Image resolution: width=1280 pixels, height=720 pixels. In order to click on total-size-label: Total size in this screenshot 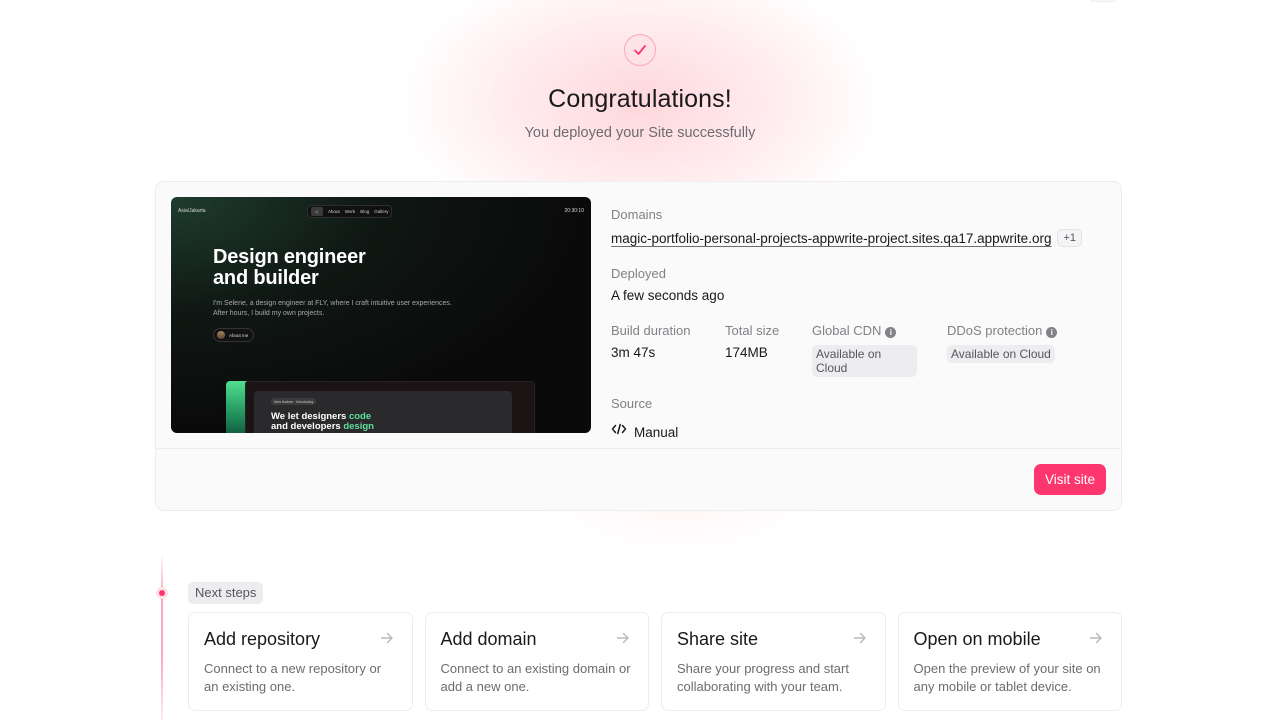, I will do `click(752, 330)`.